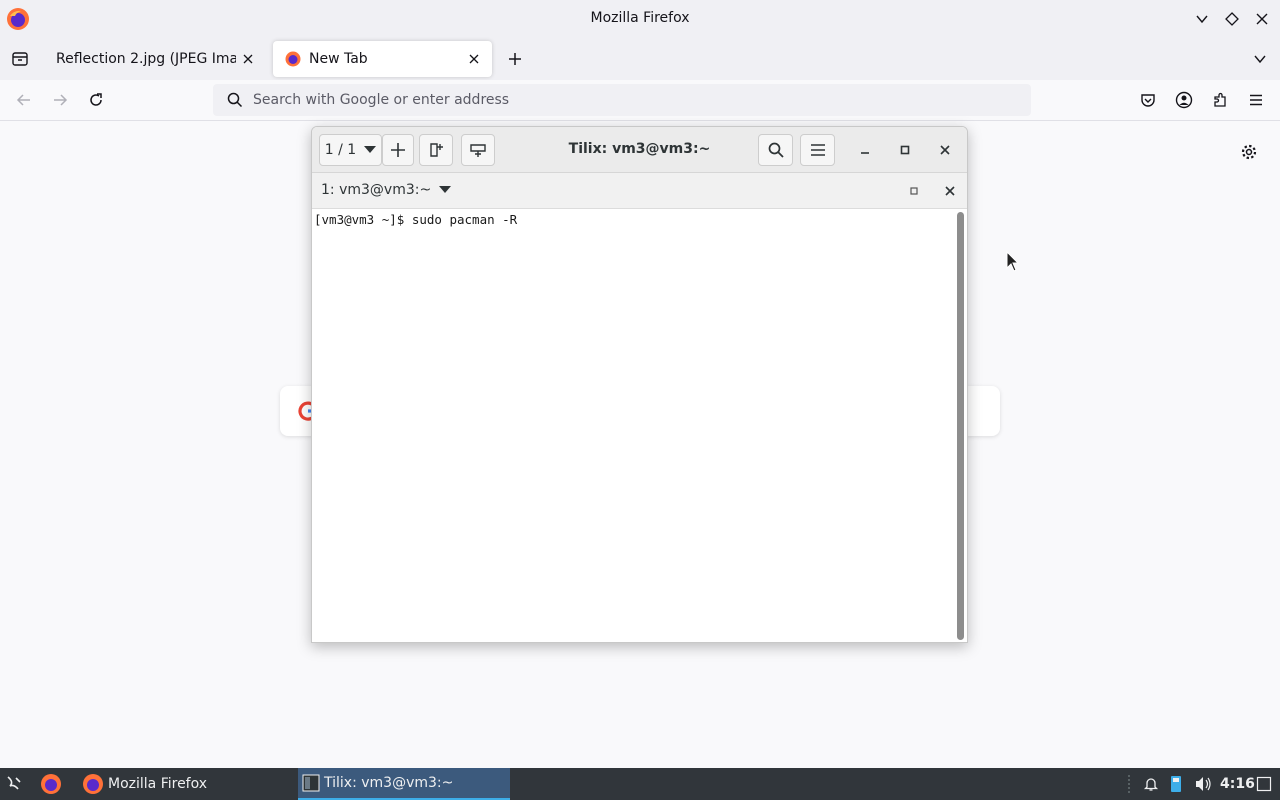  I want to click on back-icon, so click(24, 100).